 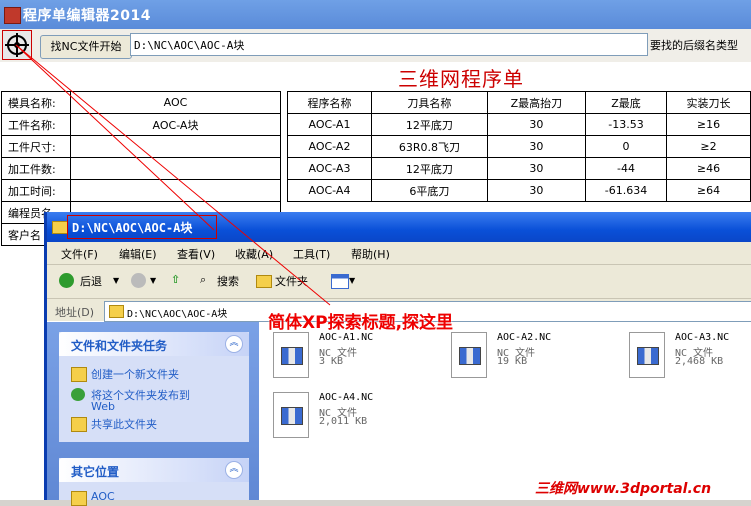 I want to click on info-row: 工件名称: AOC-A块, so click(x=141, y=124).